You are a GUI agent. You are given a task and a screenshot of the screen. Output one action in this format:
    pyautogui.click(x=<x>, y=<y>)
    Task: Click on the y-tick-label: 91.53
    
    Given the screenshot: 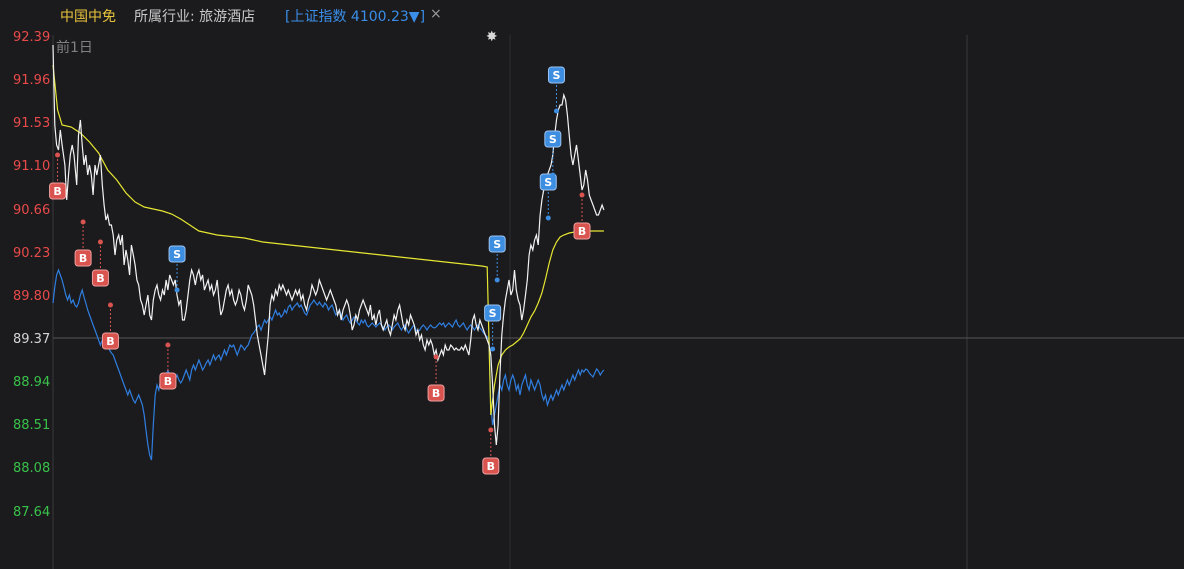 What is the action you would take?
    pyautogui.click(x=31, y=123)
    